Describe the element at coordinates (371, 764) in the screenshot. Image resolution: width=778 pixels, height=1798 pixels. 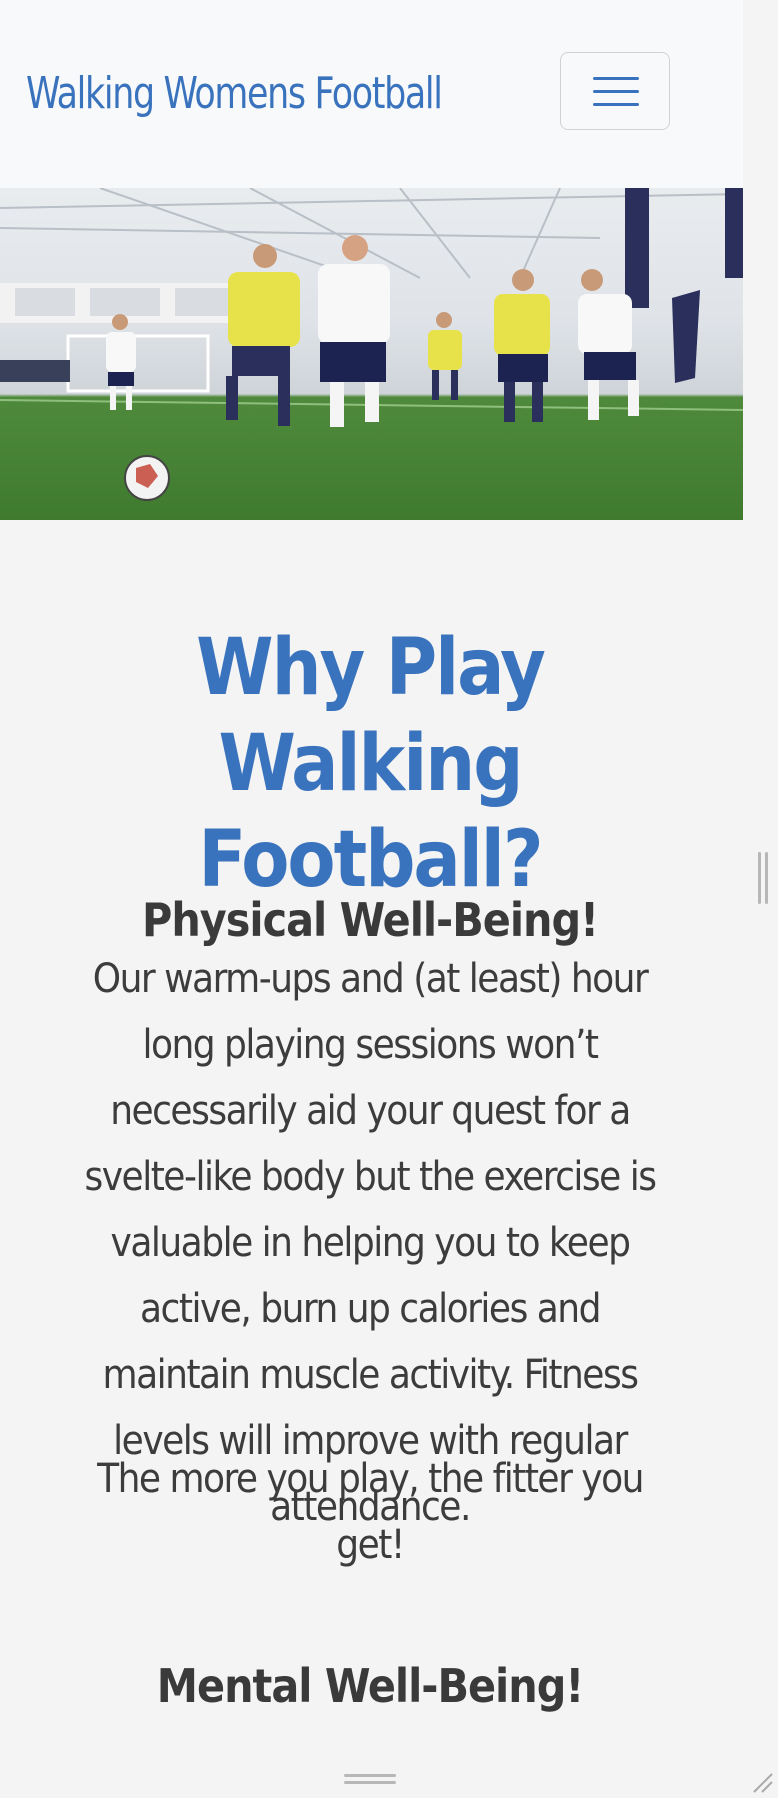
I see `page-heading: Why Play Walking Football?` at that location.